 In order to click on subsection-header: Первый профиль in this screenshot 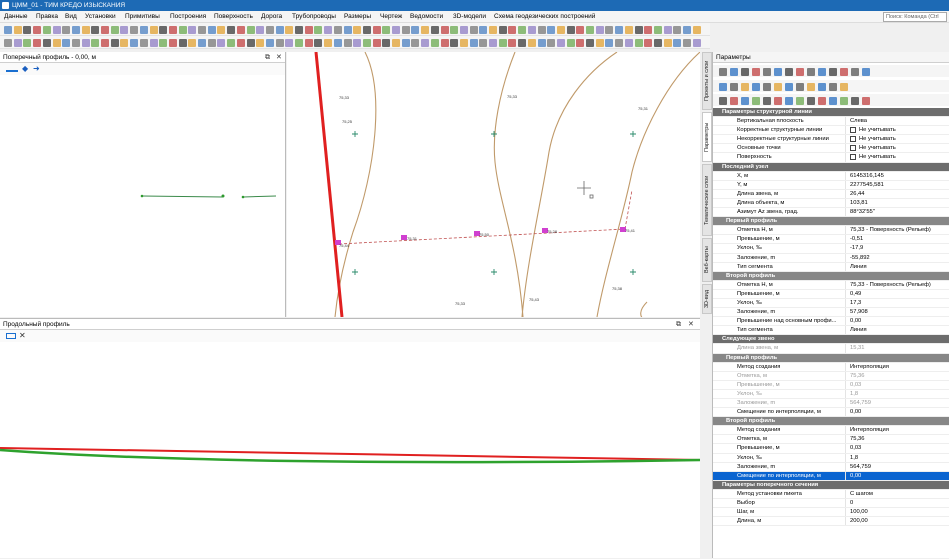, I will do `click(831, 222)`.